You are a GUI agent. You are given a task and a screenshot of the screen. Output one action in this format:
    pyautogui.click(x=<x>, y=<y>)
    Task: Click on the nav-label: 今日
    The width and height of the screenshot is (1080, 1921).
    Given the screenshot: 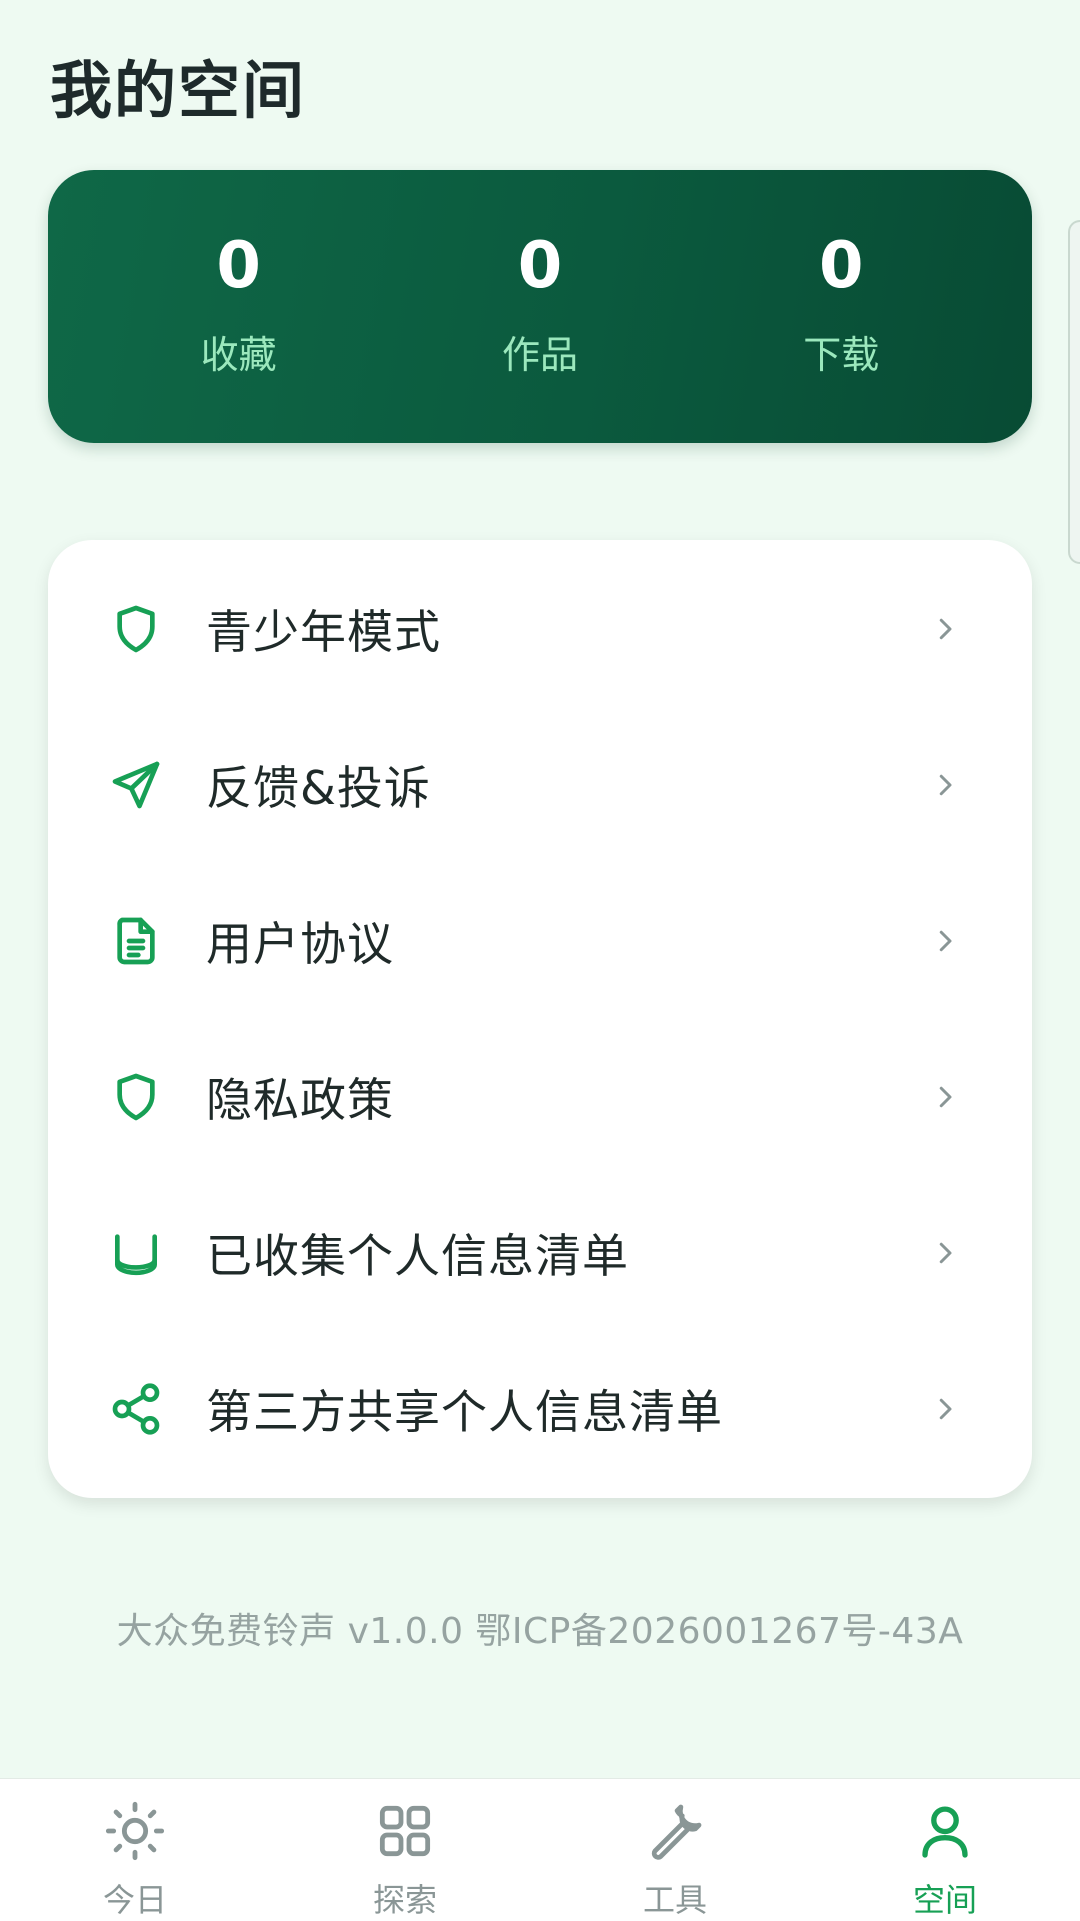 What is the action you would take?
    pyautogui.click(x=134, y=1900)
    